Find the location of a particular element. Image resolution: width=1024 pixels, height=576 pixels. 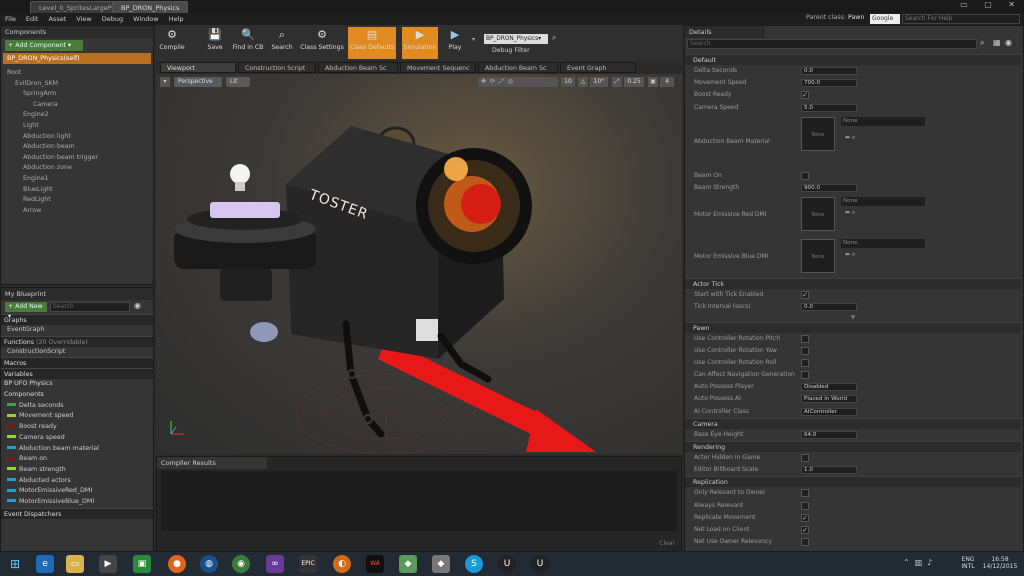

tab-abduction-beam-1: Abduction Beam Sc is located at coordinates (358, 67).